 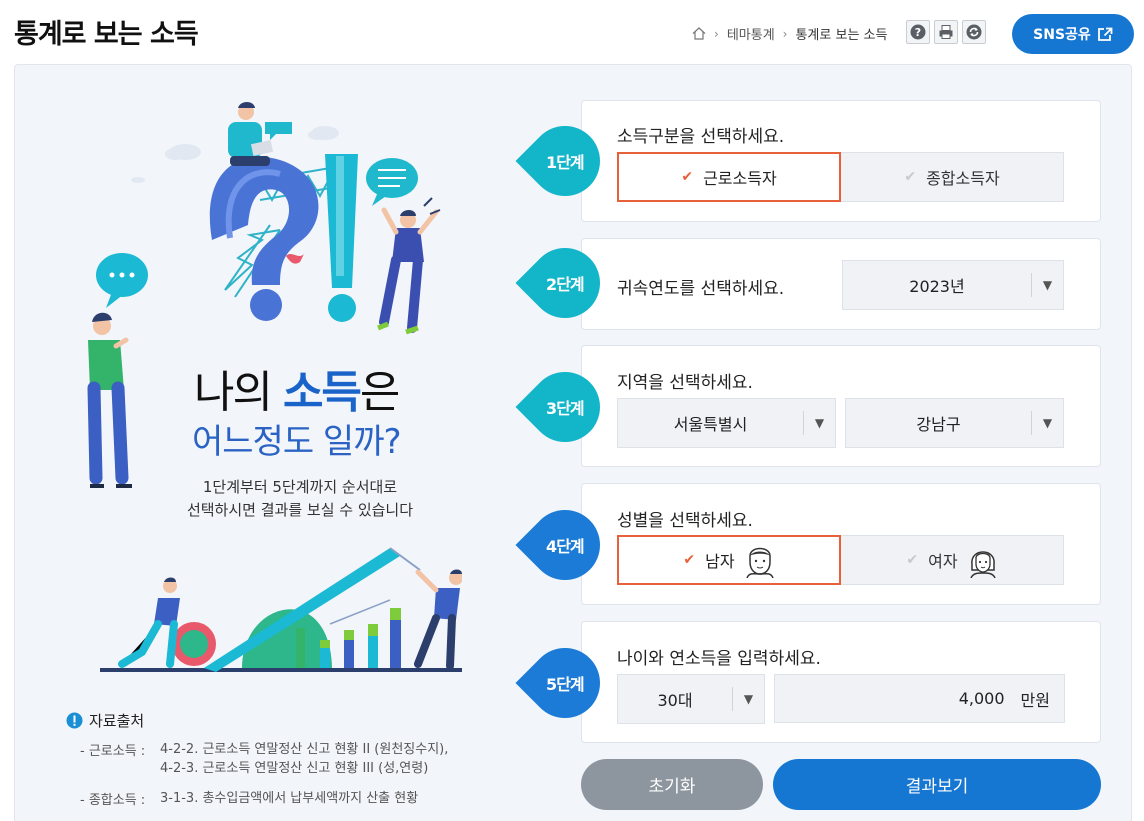 I want to click on source-item: - 종합소득 : 3-1-3. 총수입금액에서 납부세액까지 산출 현황, so click(x=249, y=798).